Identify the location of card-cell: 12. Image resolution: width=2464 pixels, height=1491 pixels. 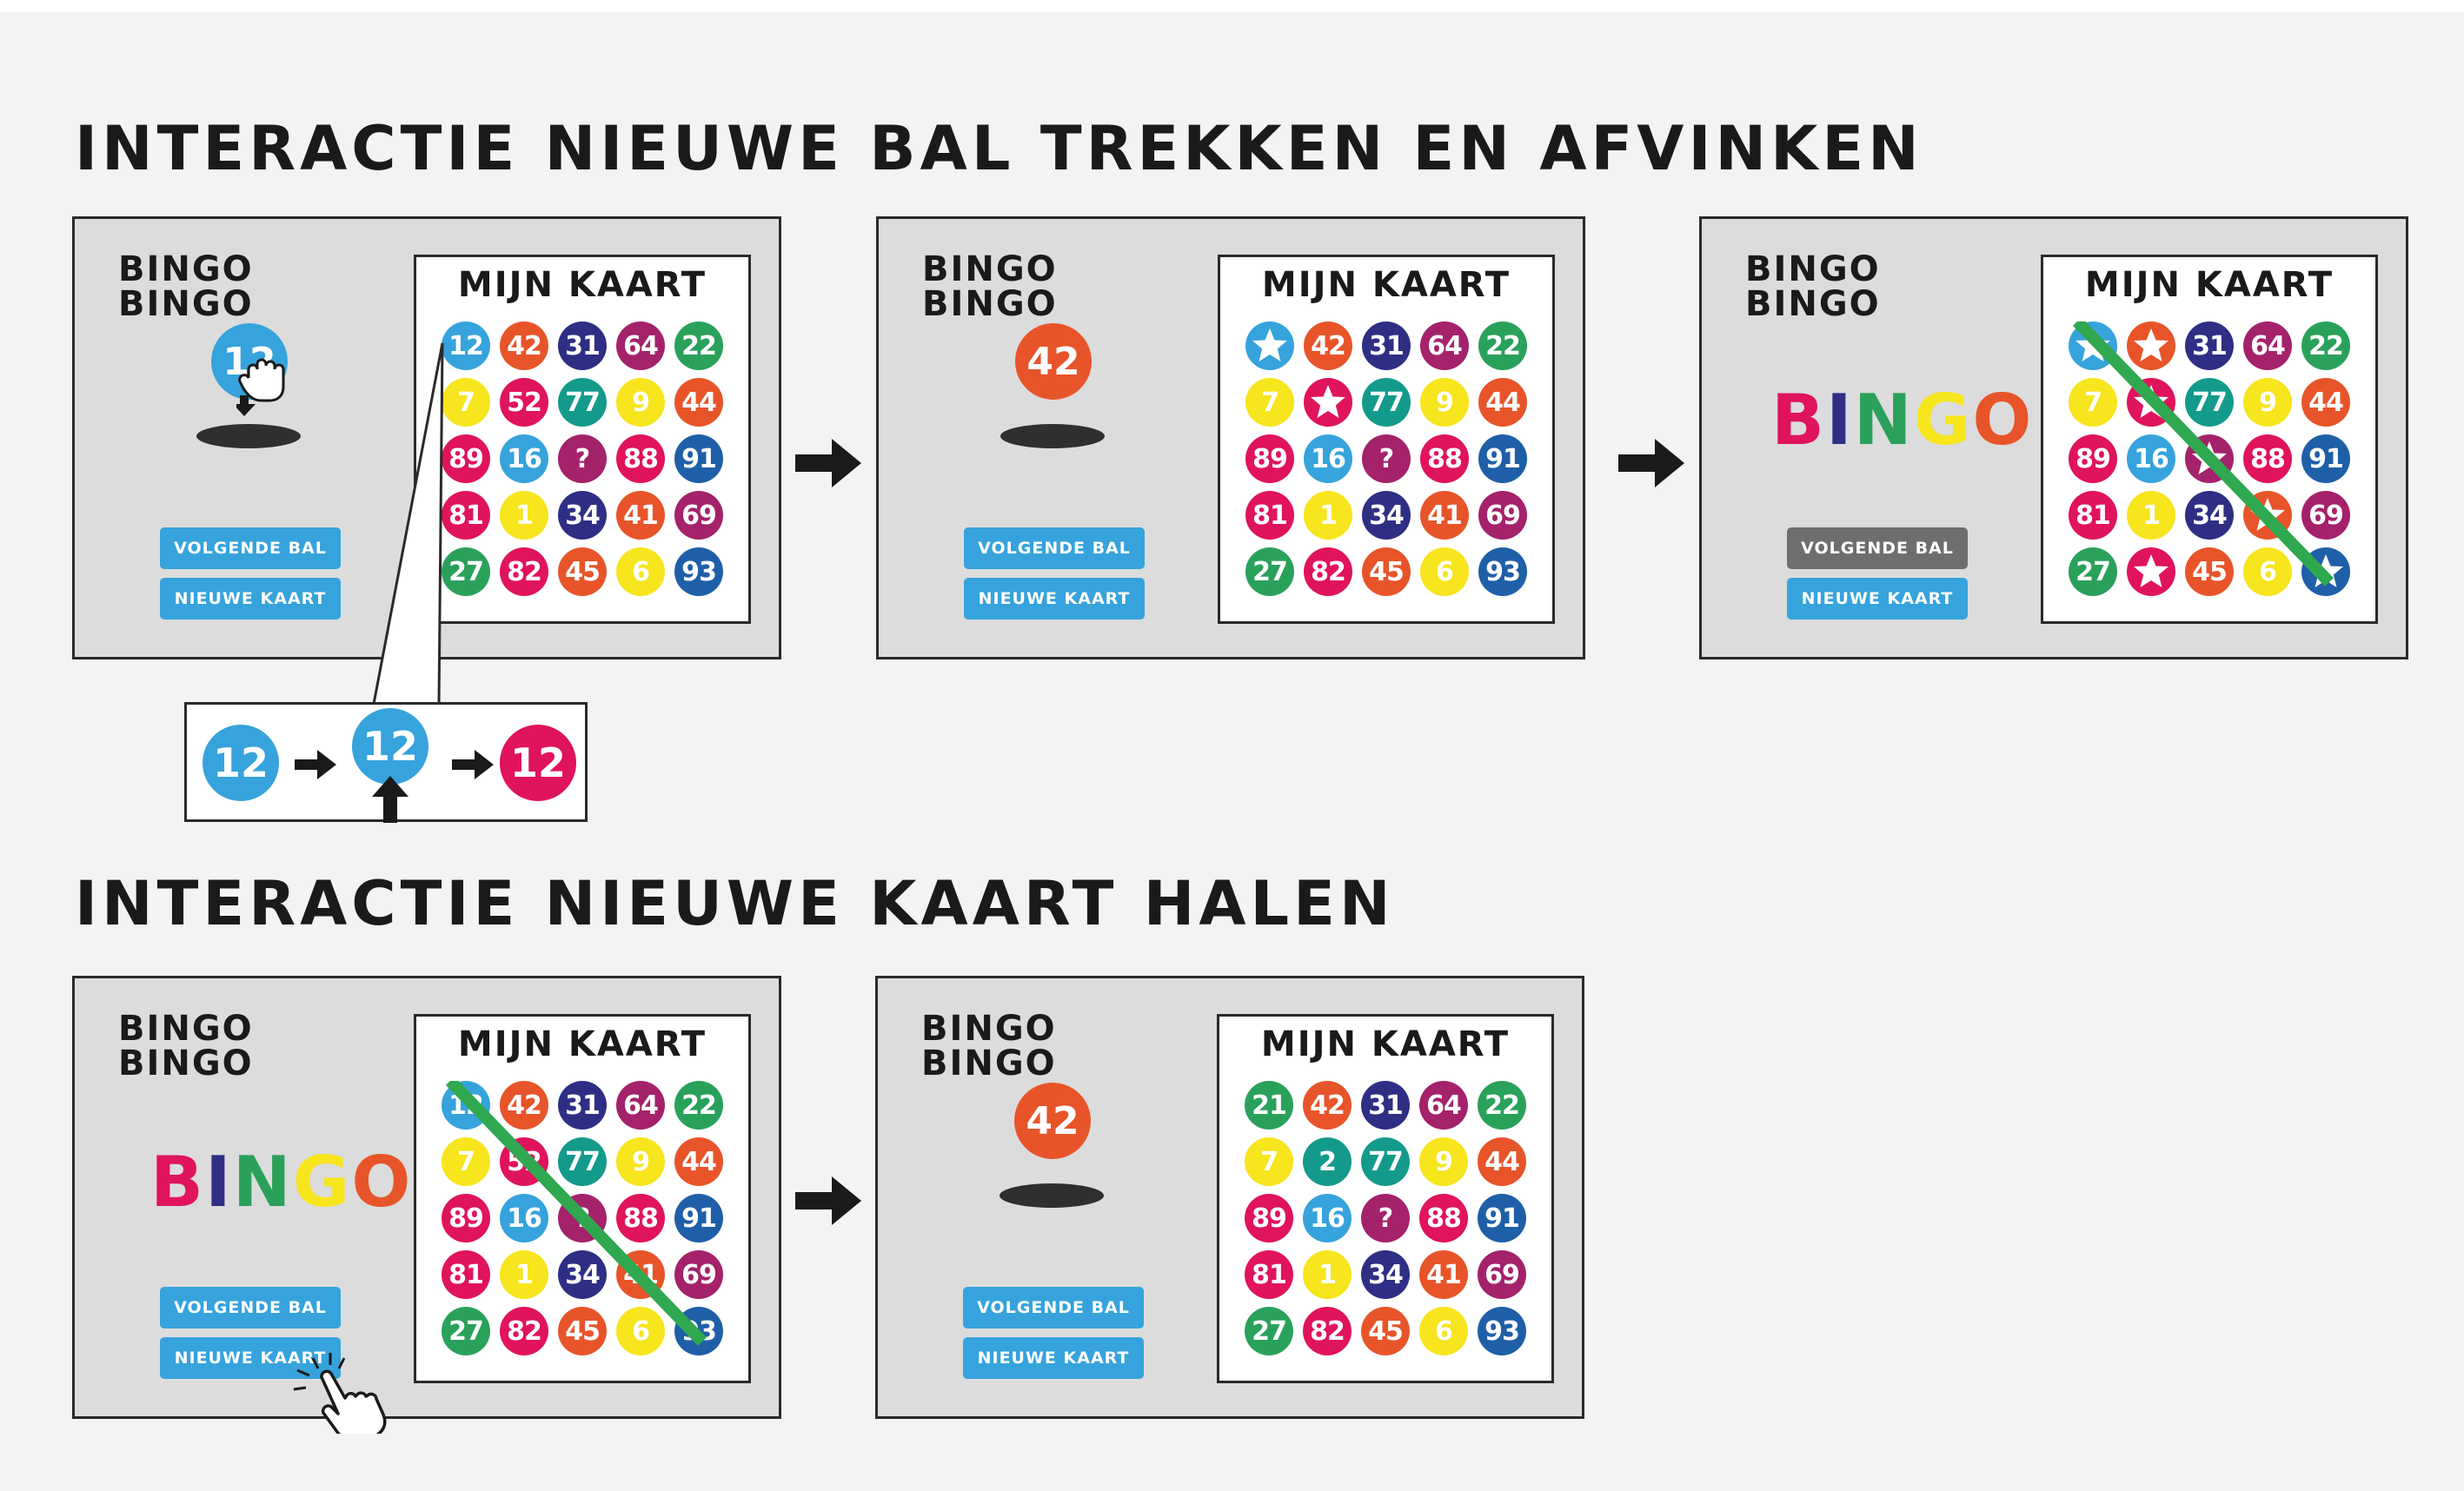
(466, 345).